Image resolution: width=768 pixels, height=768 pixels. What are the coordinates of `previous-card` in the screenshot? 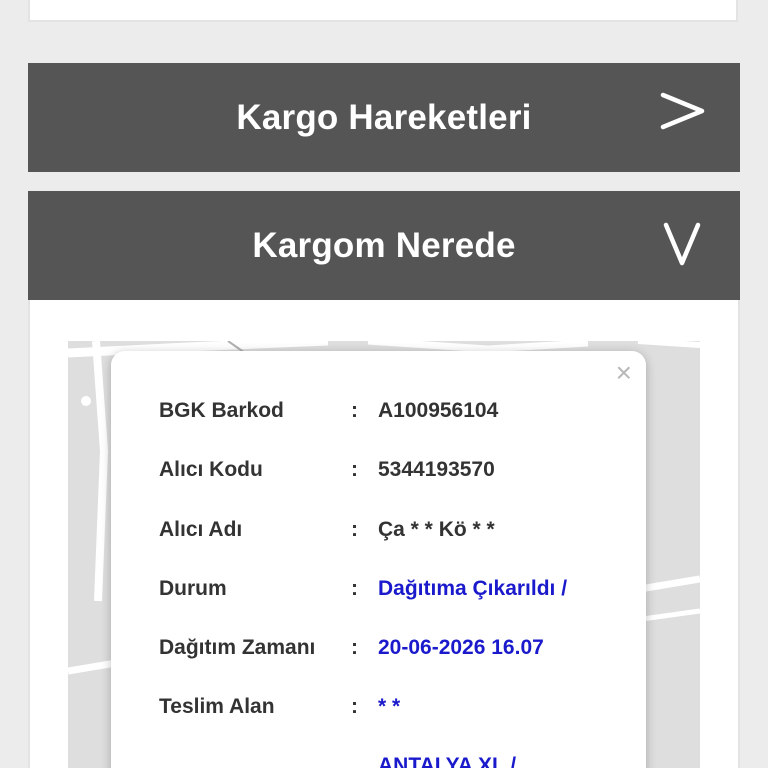 It's located at (383, 11).